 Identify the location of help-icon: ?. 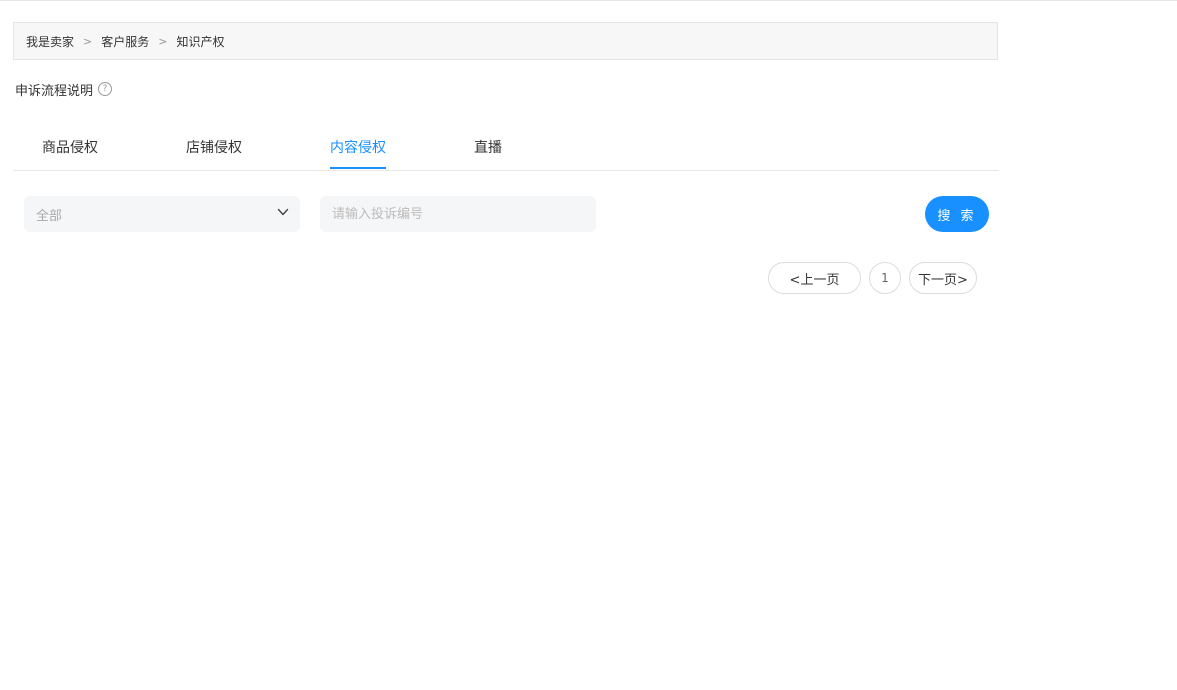
(105, 89).